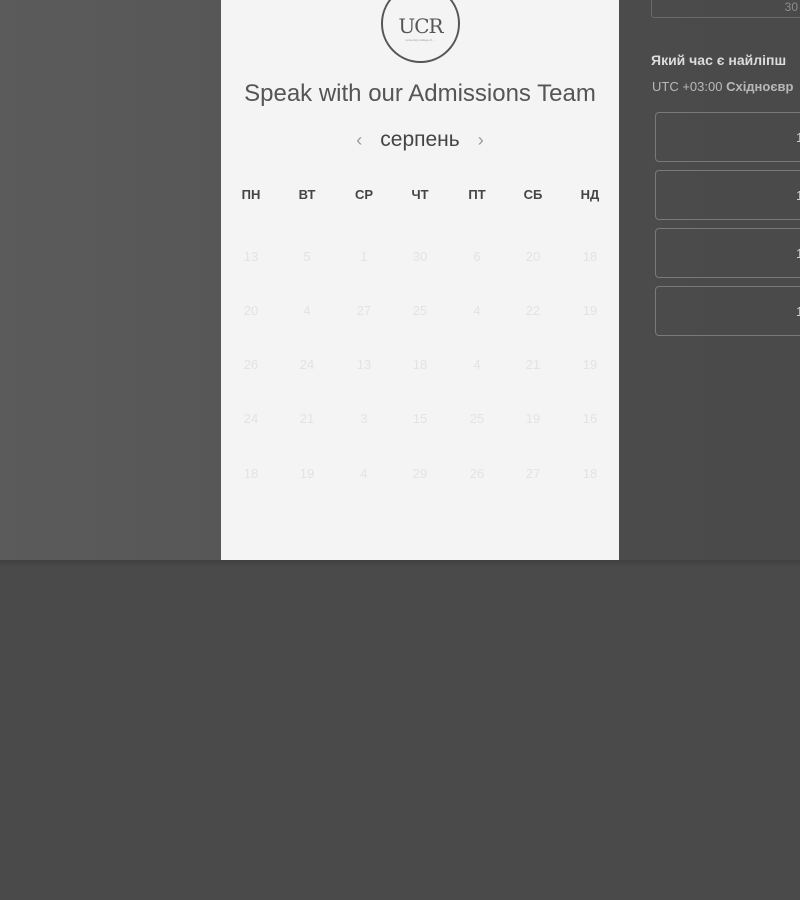 This screenshot has height=900, width=800. Describe the element at coordinates (364, 256) in the screenshot. I see `calendar-day: 1` at that location.